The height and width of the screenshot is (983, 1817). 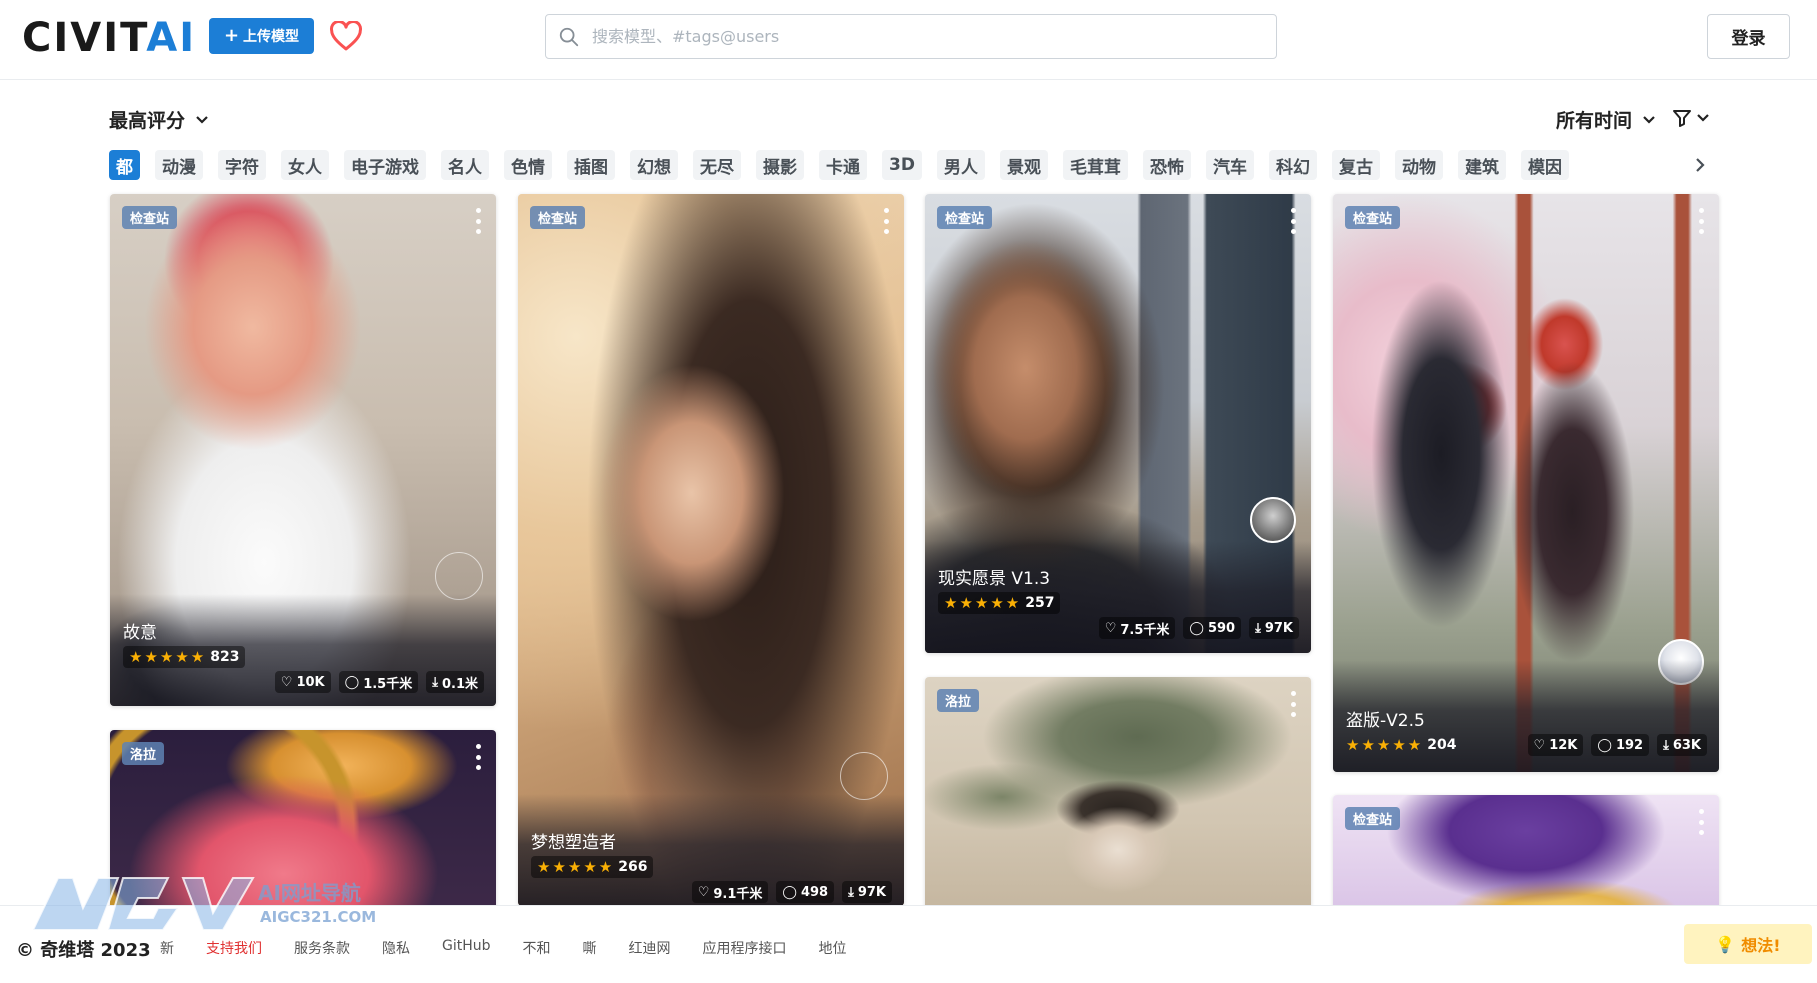 I want to click on model-card: 检查站 盗版-V2.5 ★★★★★ 204 ♡ 12K ◯ 192 ⤓ 63K, so click(x=1526, y=483).